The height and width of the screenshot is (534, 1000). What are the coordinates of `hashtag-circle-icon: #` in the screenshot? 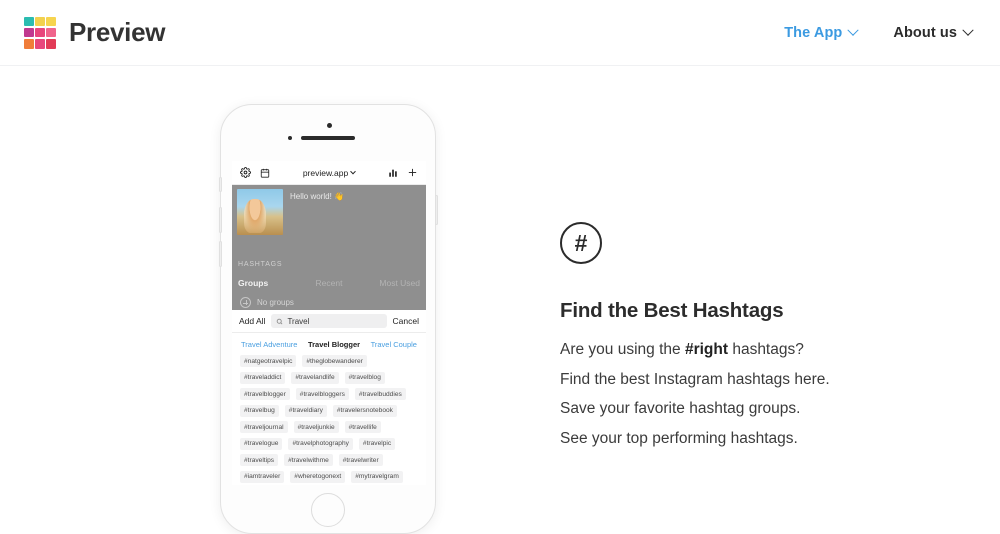 It's located at (581, 243).